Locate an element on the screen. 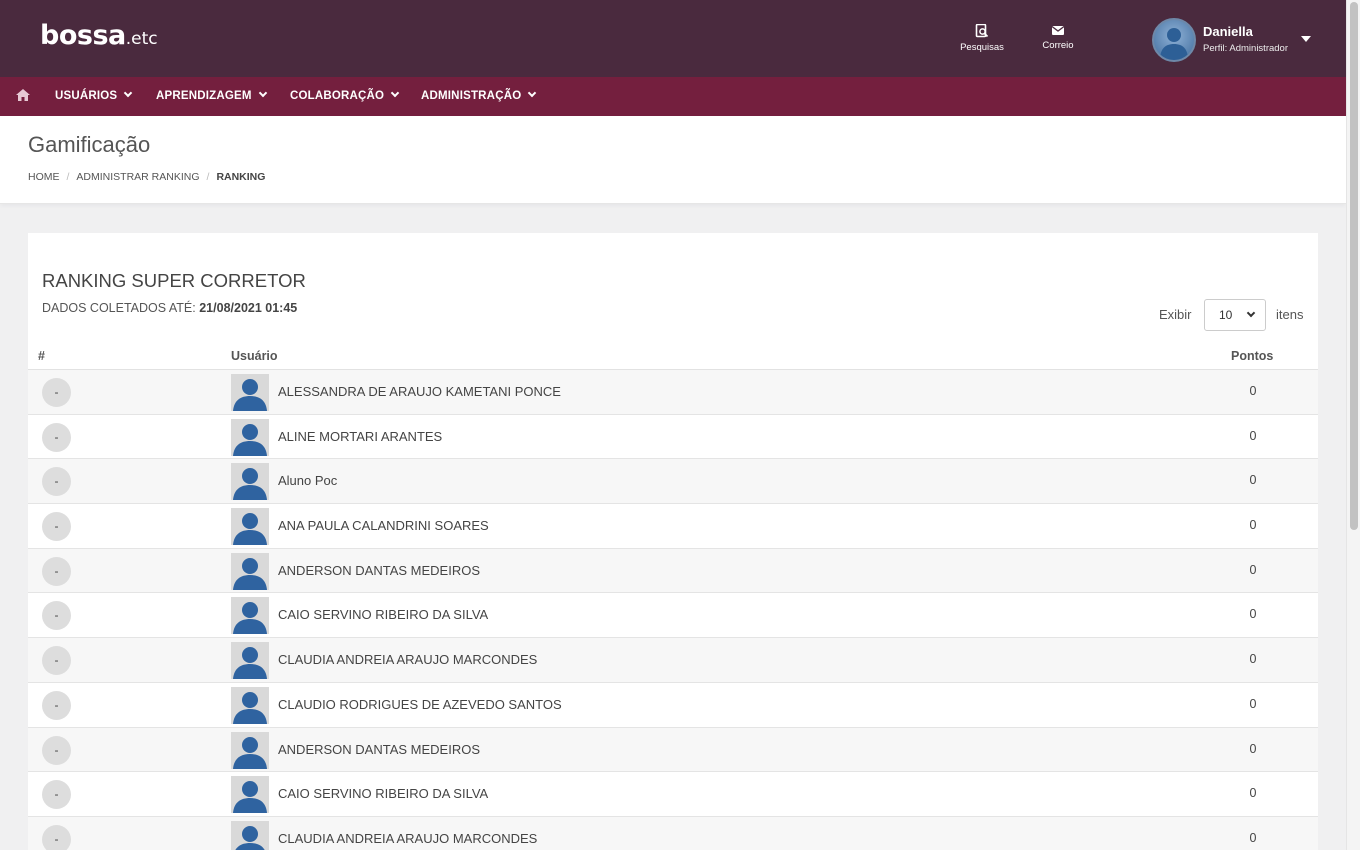 This screenshot has width=1360, height=850. user-silhouette-icon is located at coordinates (1174, 44).